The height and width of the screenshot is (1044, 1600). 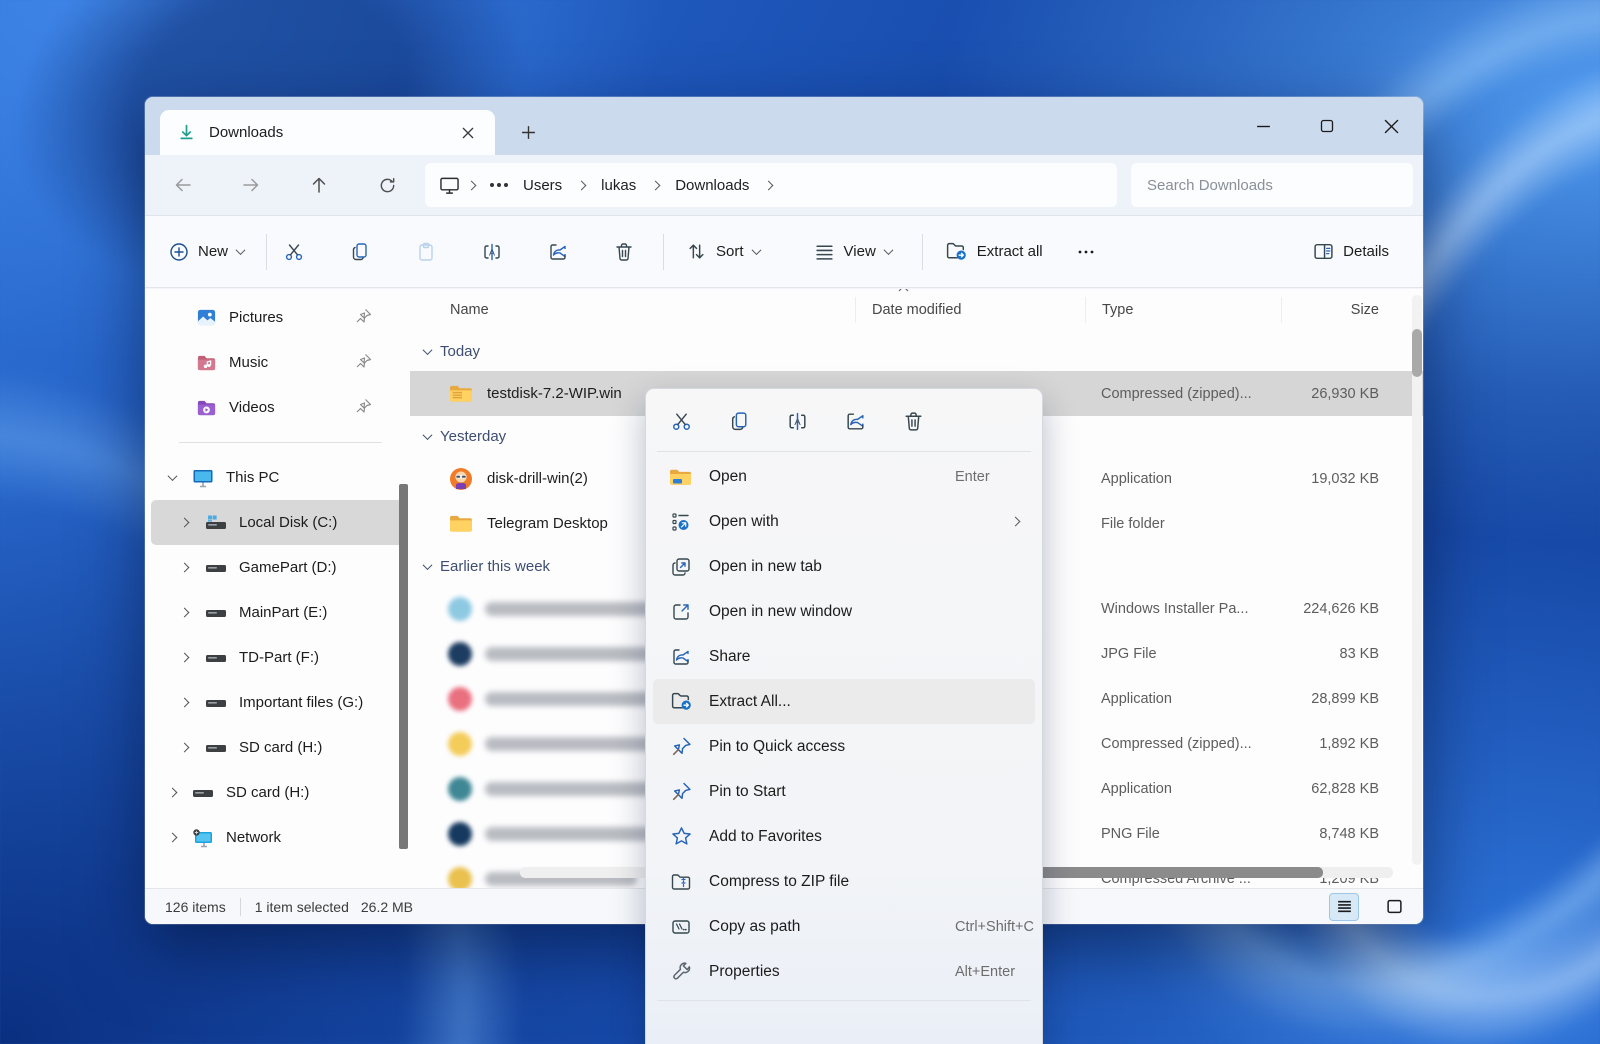 I want to click on redacted-file-icon, so click(x=460, y=608).